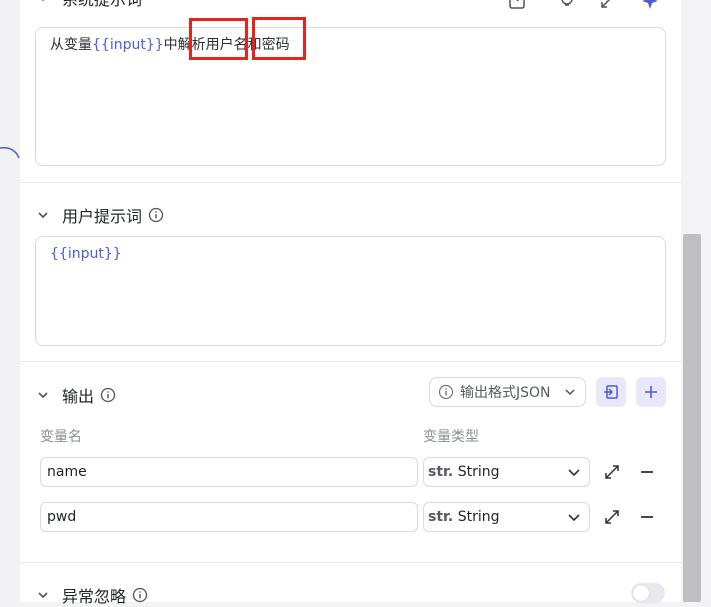  I want to click on output-header: 输出, so click(76, 395).